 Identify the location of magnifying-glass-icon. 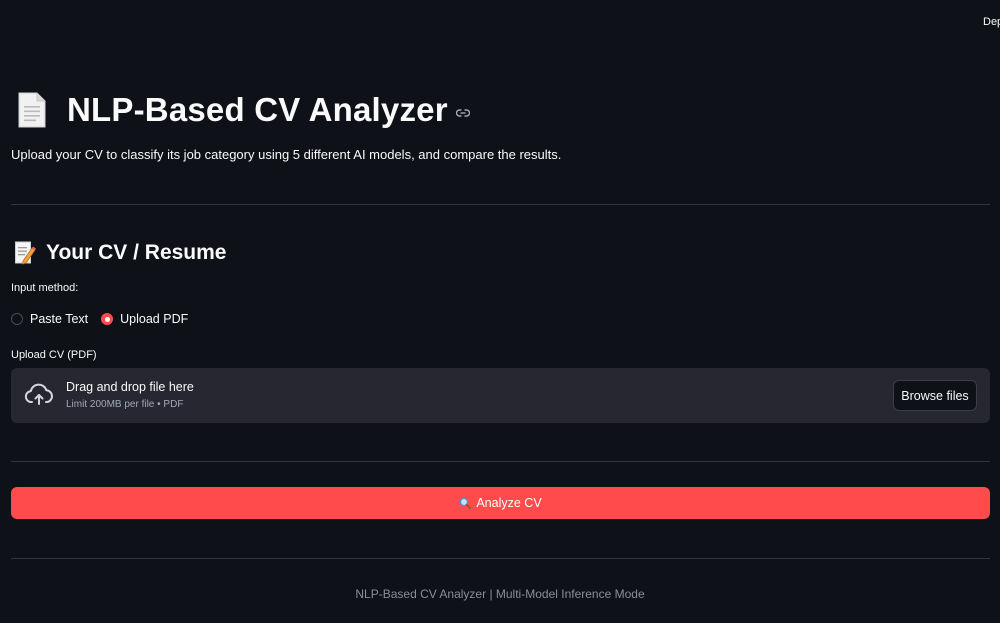
(465, 503).